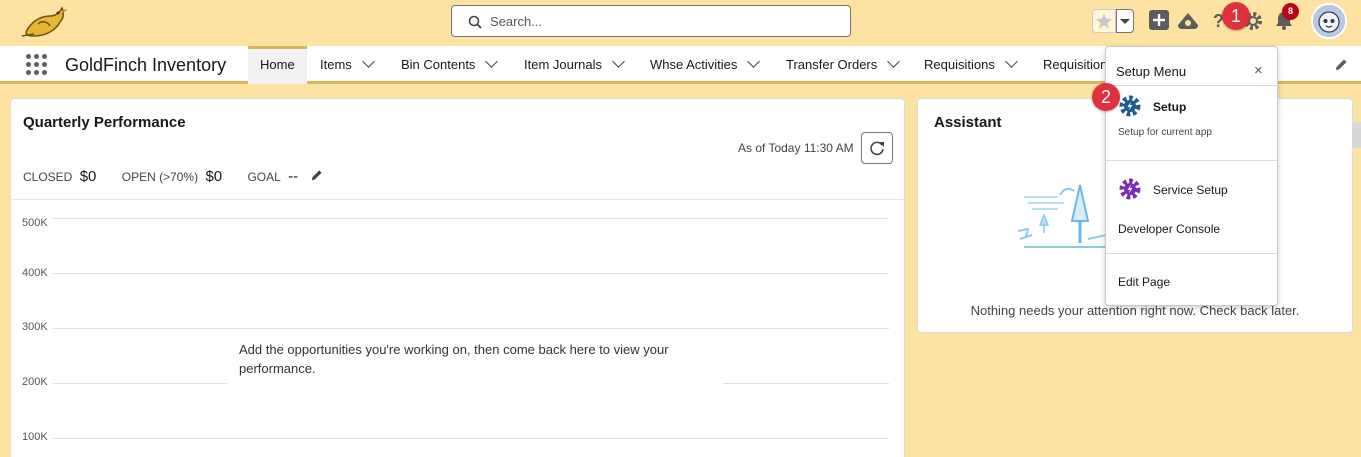  I want to click on favorites-list-button, so click(1125, 21).